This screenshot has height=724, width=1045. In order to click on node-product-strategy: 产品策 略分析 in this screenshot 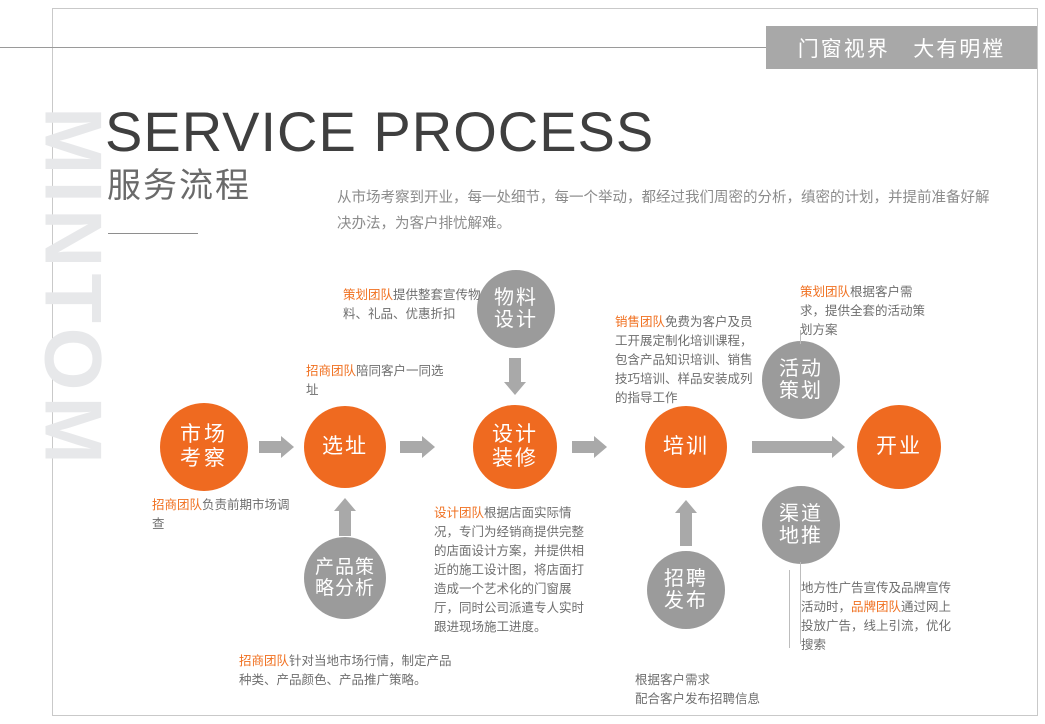, I will do `click(345, 578)`.